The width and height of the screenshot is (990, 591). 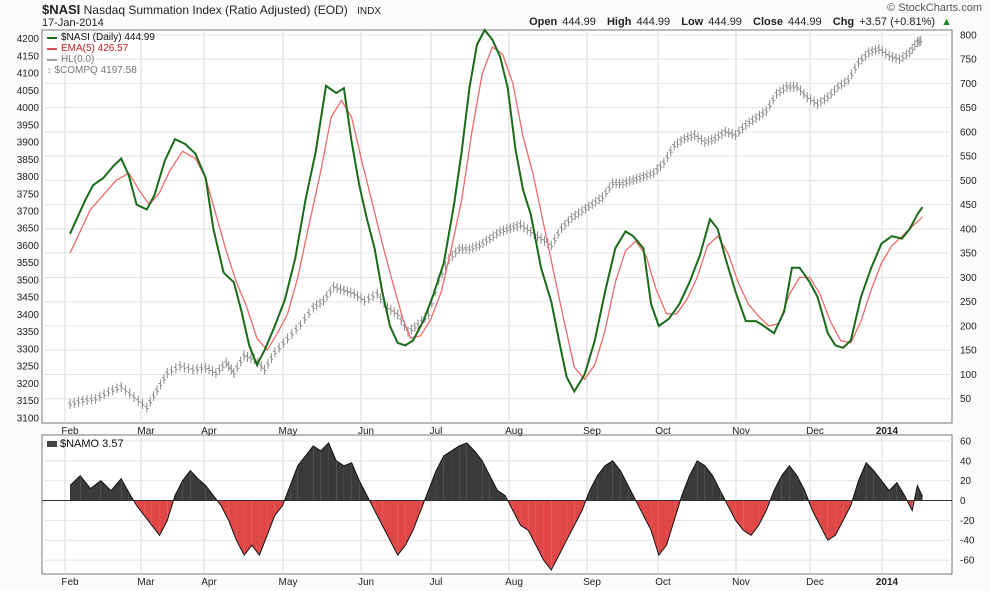 I want to click on left-y-tick-label: 3850, so click(x=28, y=160).